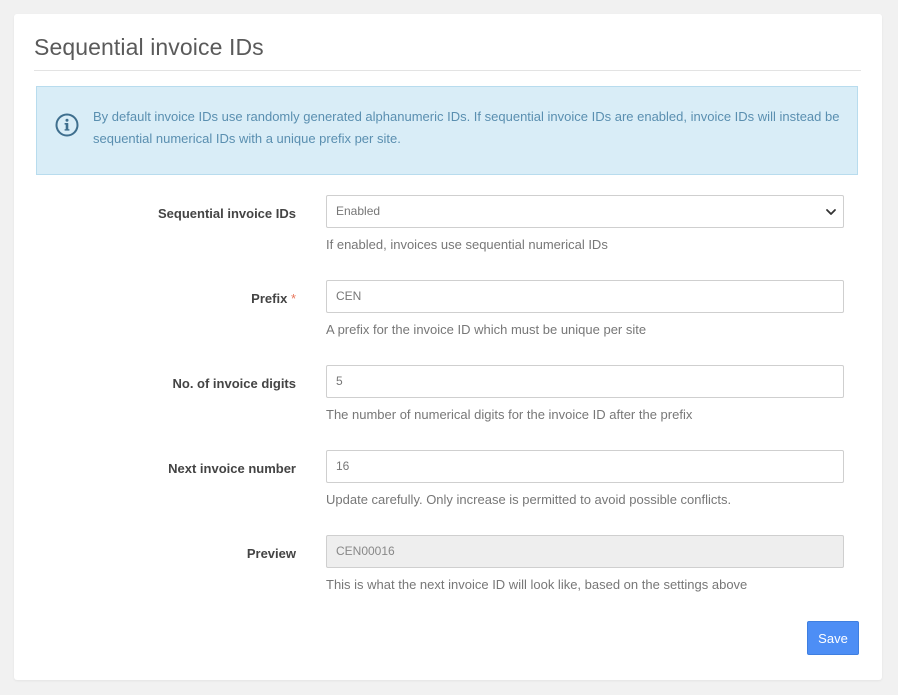 The width and height of the screenshot is (898, 695). I want to click on title-divider, so click(447, 70).